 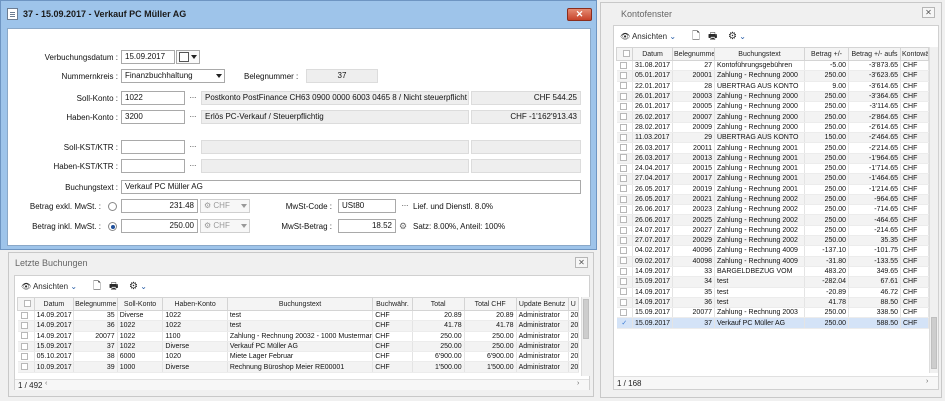 What do you see at coordinates (490, 304) in the screenshot?
I see `column-header: Total CHF` at bounding box center [490, 304].